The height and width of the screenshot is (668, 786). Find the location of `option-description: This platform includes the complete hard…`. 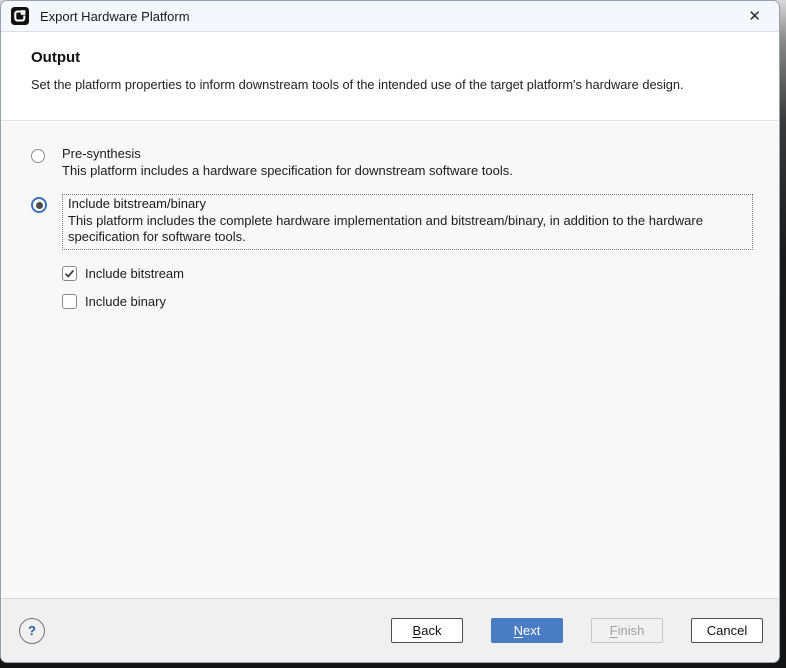

option-description: This platform includes the complete hard… is located at coordinates (385, 228).